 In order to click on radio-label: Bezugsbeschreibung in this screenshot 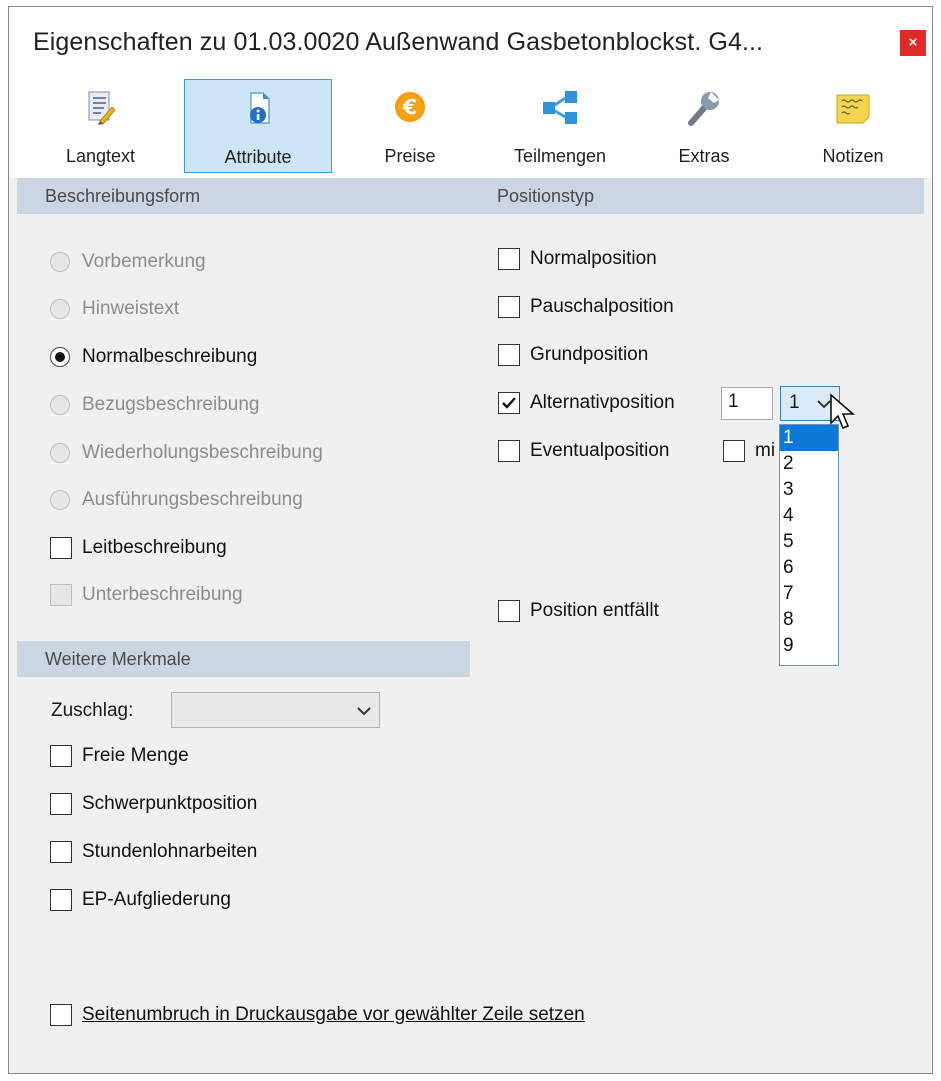, I will do `click(171, 404)`.